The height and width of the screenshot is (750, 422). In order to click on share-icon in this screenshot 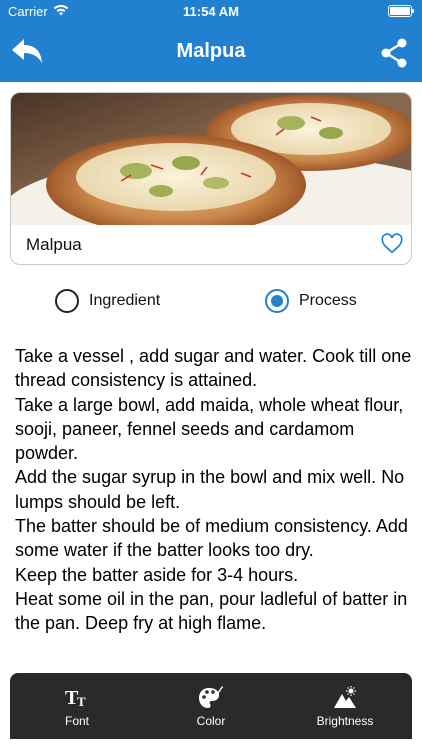, I will do `click(394, 53)`.